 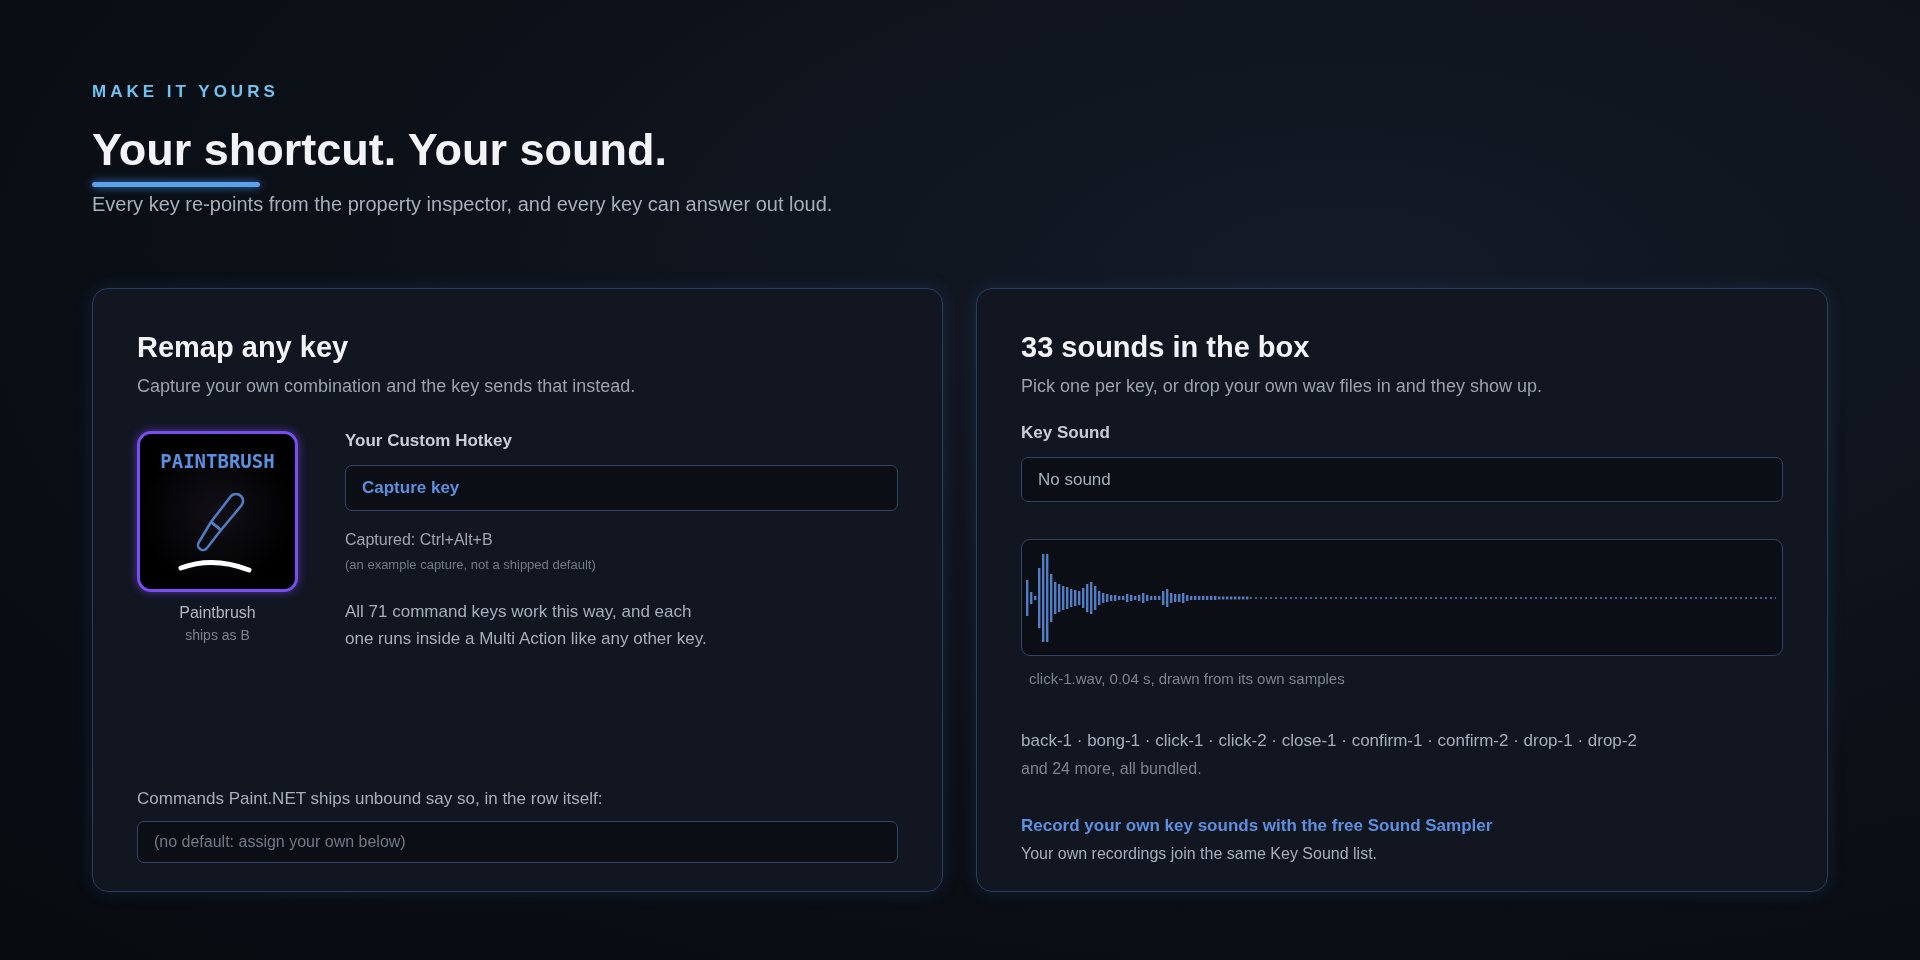 I want to click on key-tile: PAINTBRUSH, so click(x=217, y=511).